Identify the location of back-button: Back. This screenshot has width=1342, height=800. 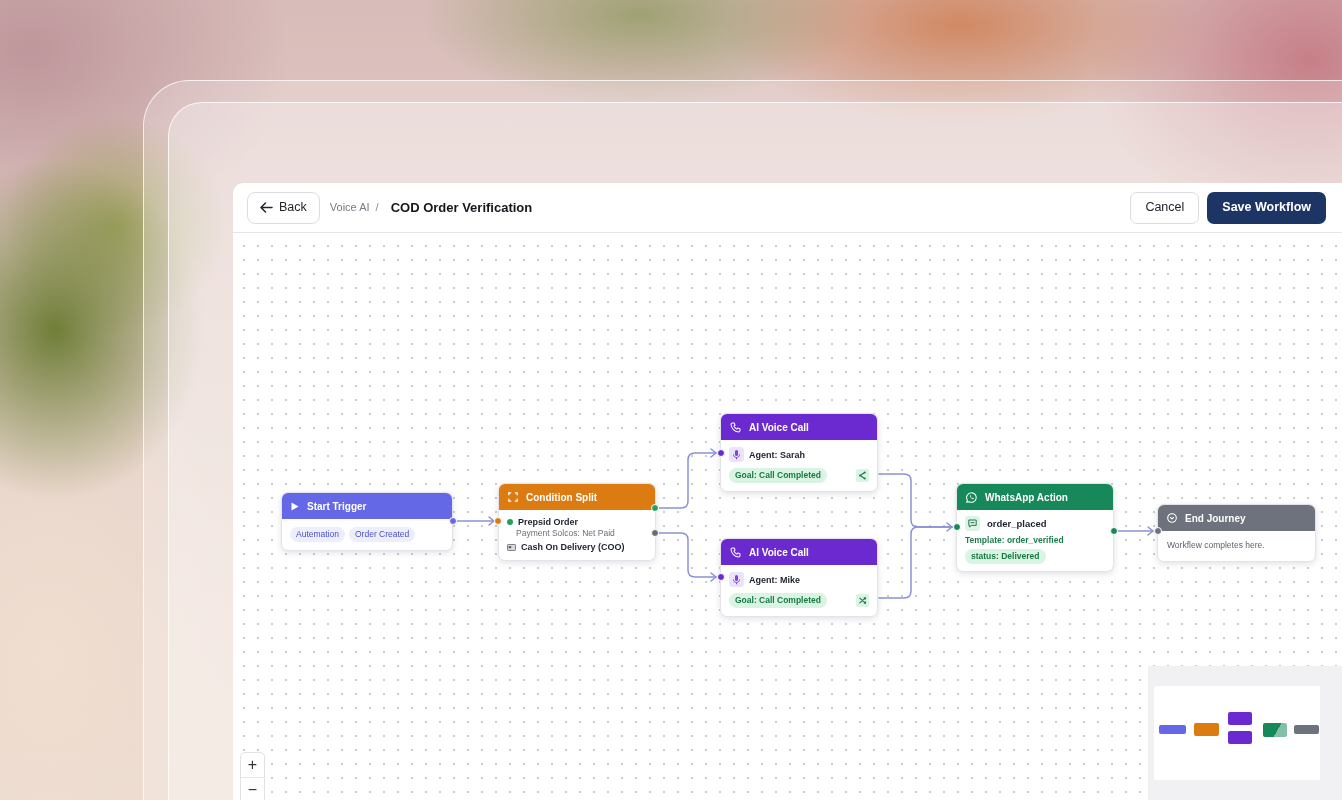
(283, 207).